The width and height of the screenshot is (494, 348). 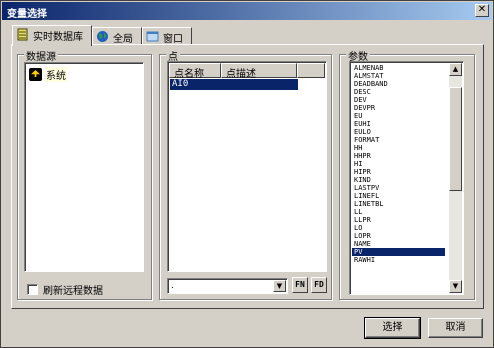 I want to click on tab-label: 实时数据库, so click(x=58, y=37).